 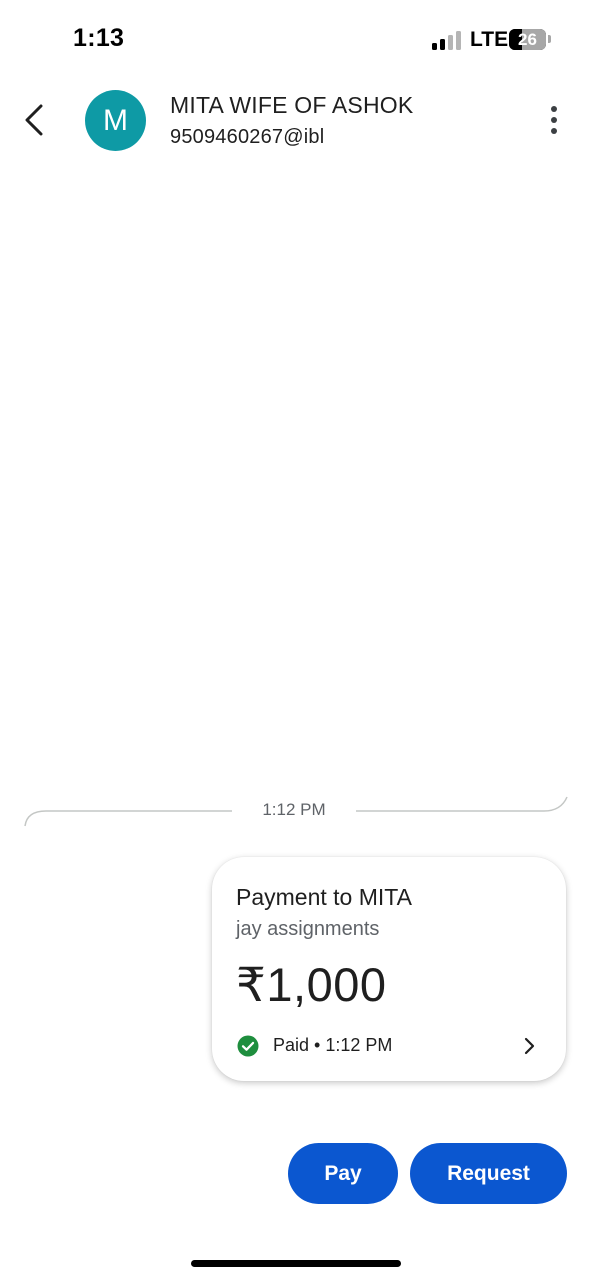 What do you see at coordinates (311, 984) in the screenshot?
I see `payment-amount: ₹1,000` at bounding box center [311, 984].